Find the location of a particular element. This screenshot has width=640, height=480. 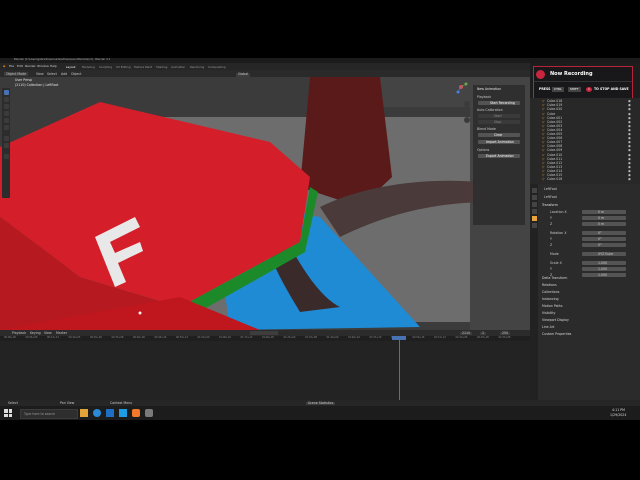

status-context-menu: Context Menu is located at coordinates (121, 402).